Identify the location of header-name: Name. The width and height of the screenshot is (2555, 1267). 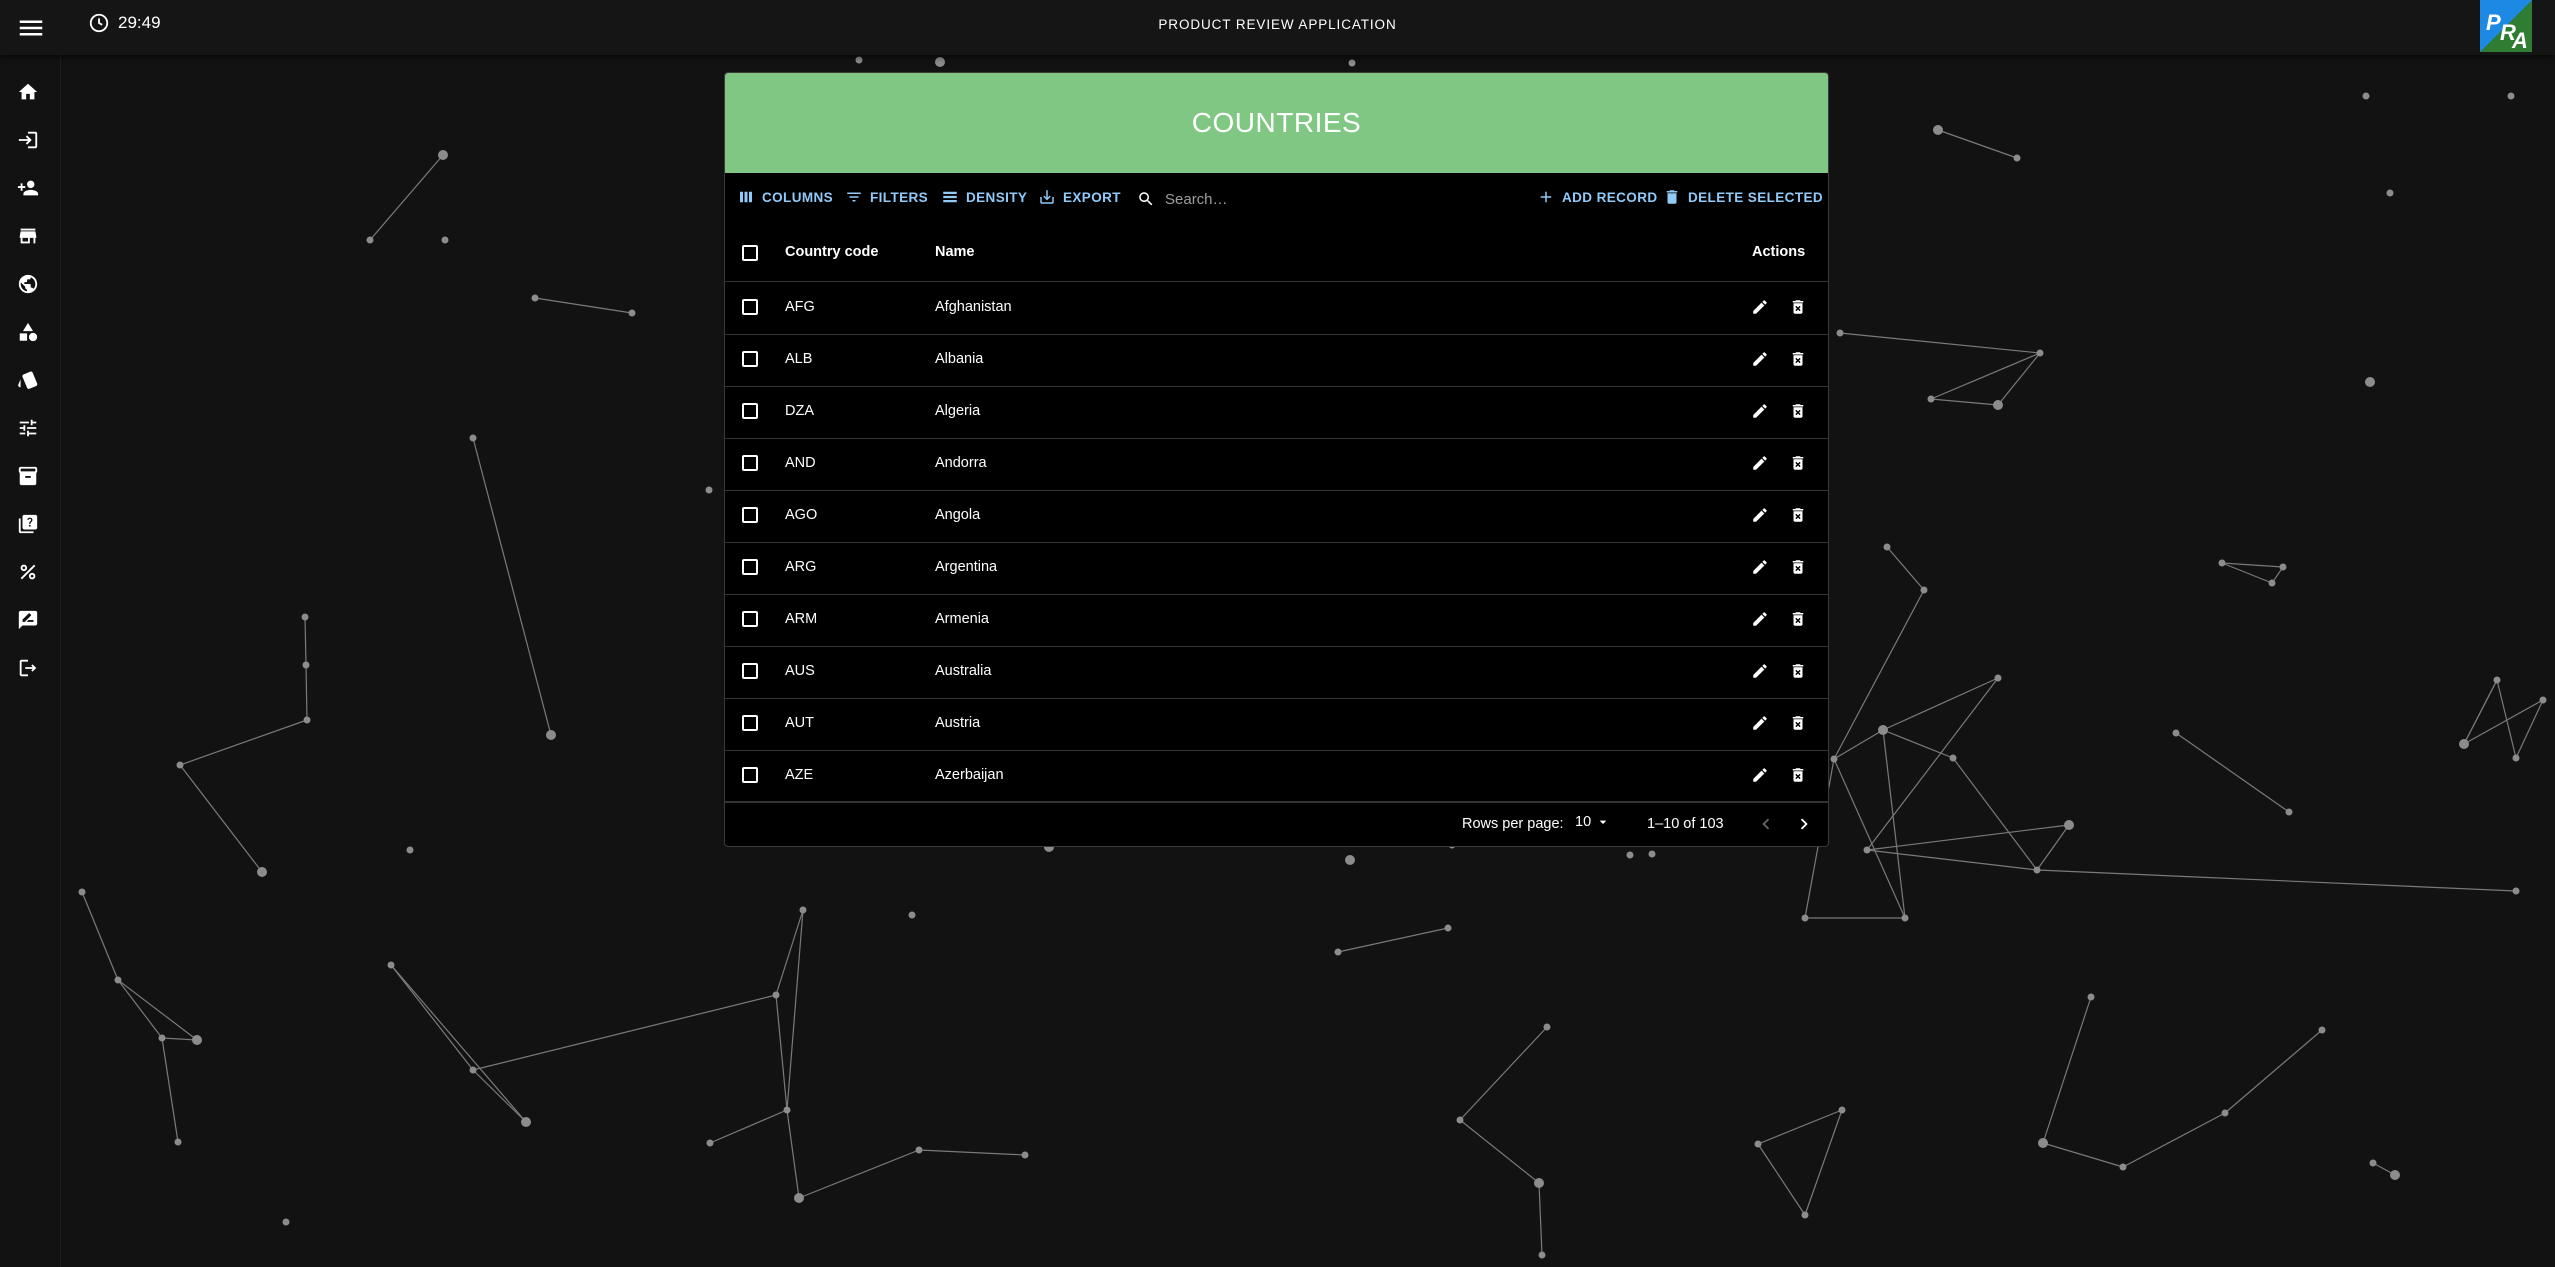
(955, 252).